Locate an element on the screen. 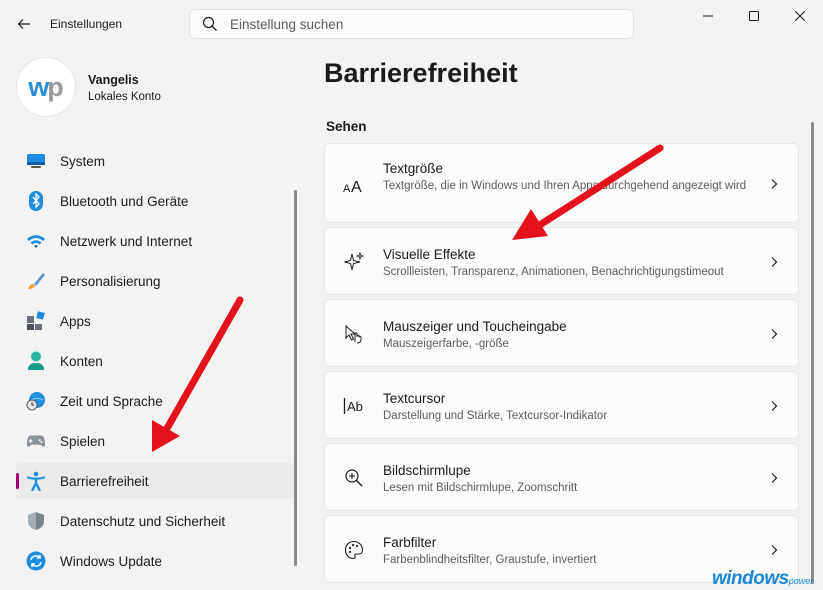 This screenshot has width=823, height=590. sidebar-item-accounts: Konten is located at coordinates (155, 361).